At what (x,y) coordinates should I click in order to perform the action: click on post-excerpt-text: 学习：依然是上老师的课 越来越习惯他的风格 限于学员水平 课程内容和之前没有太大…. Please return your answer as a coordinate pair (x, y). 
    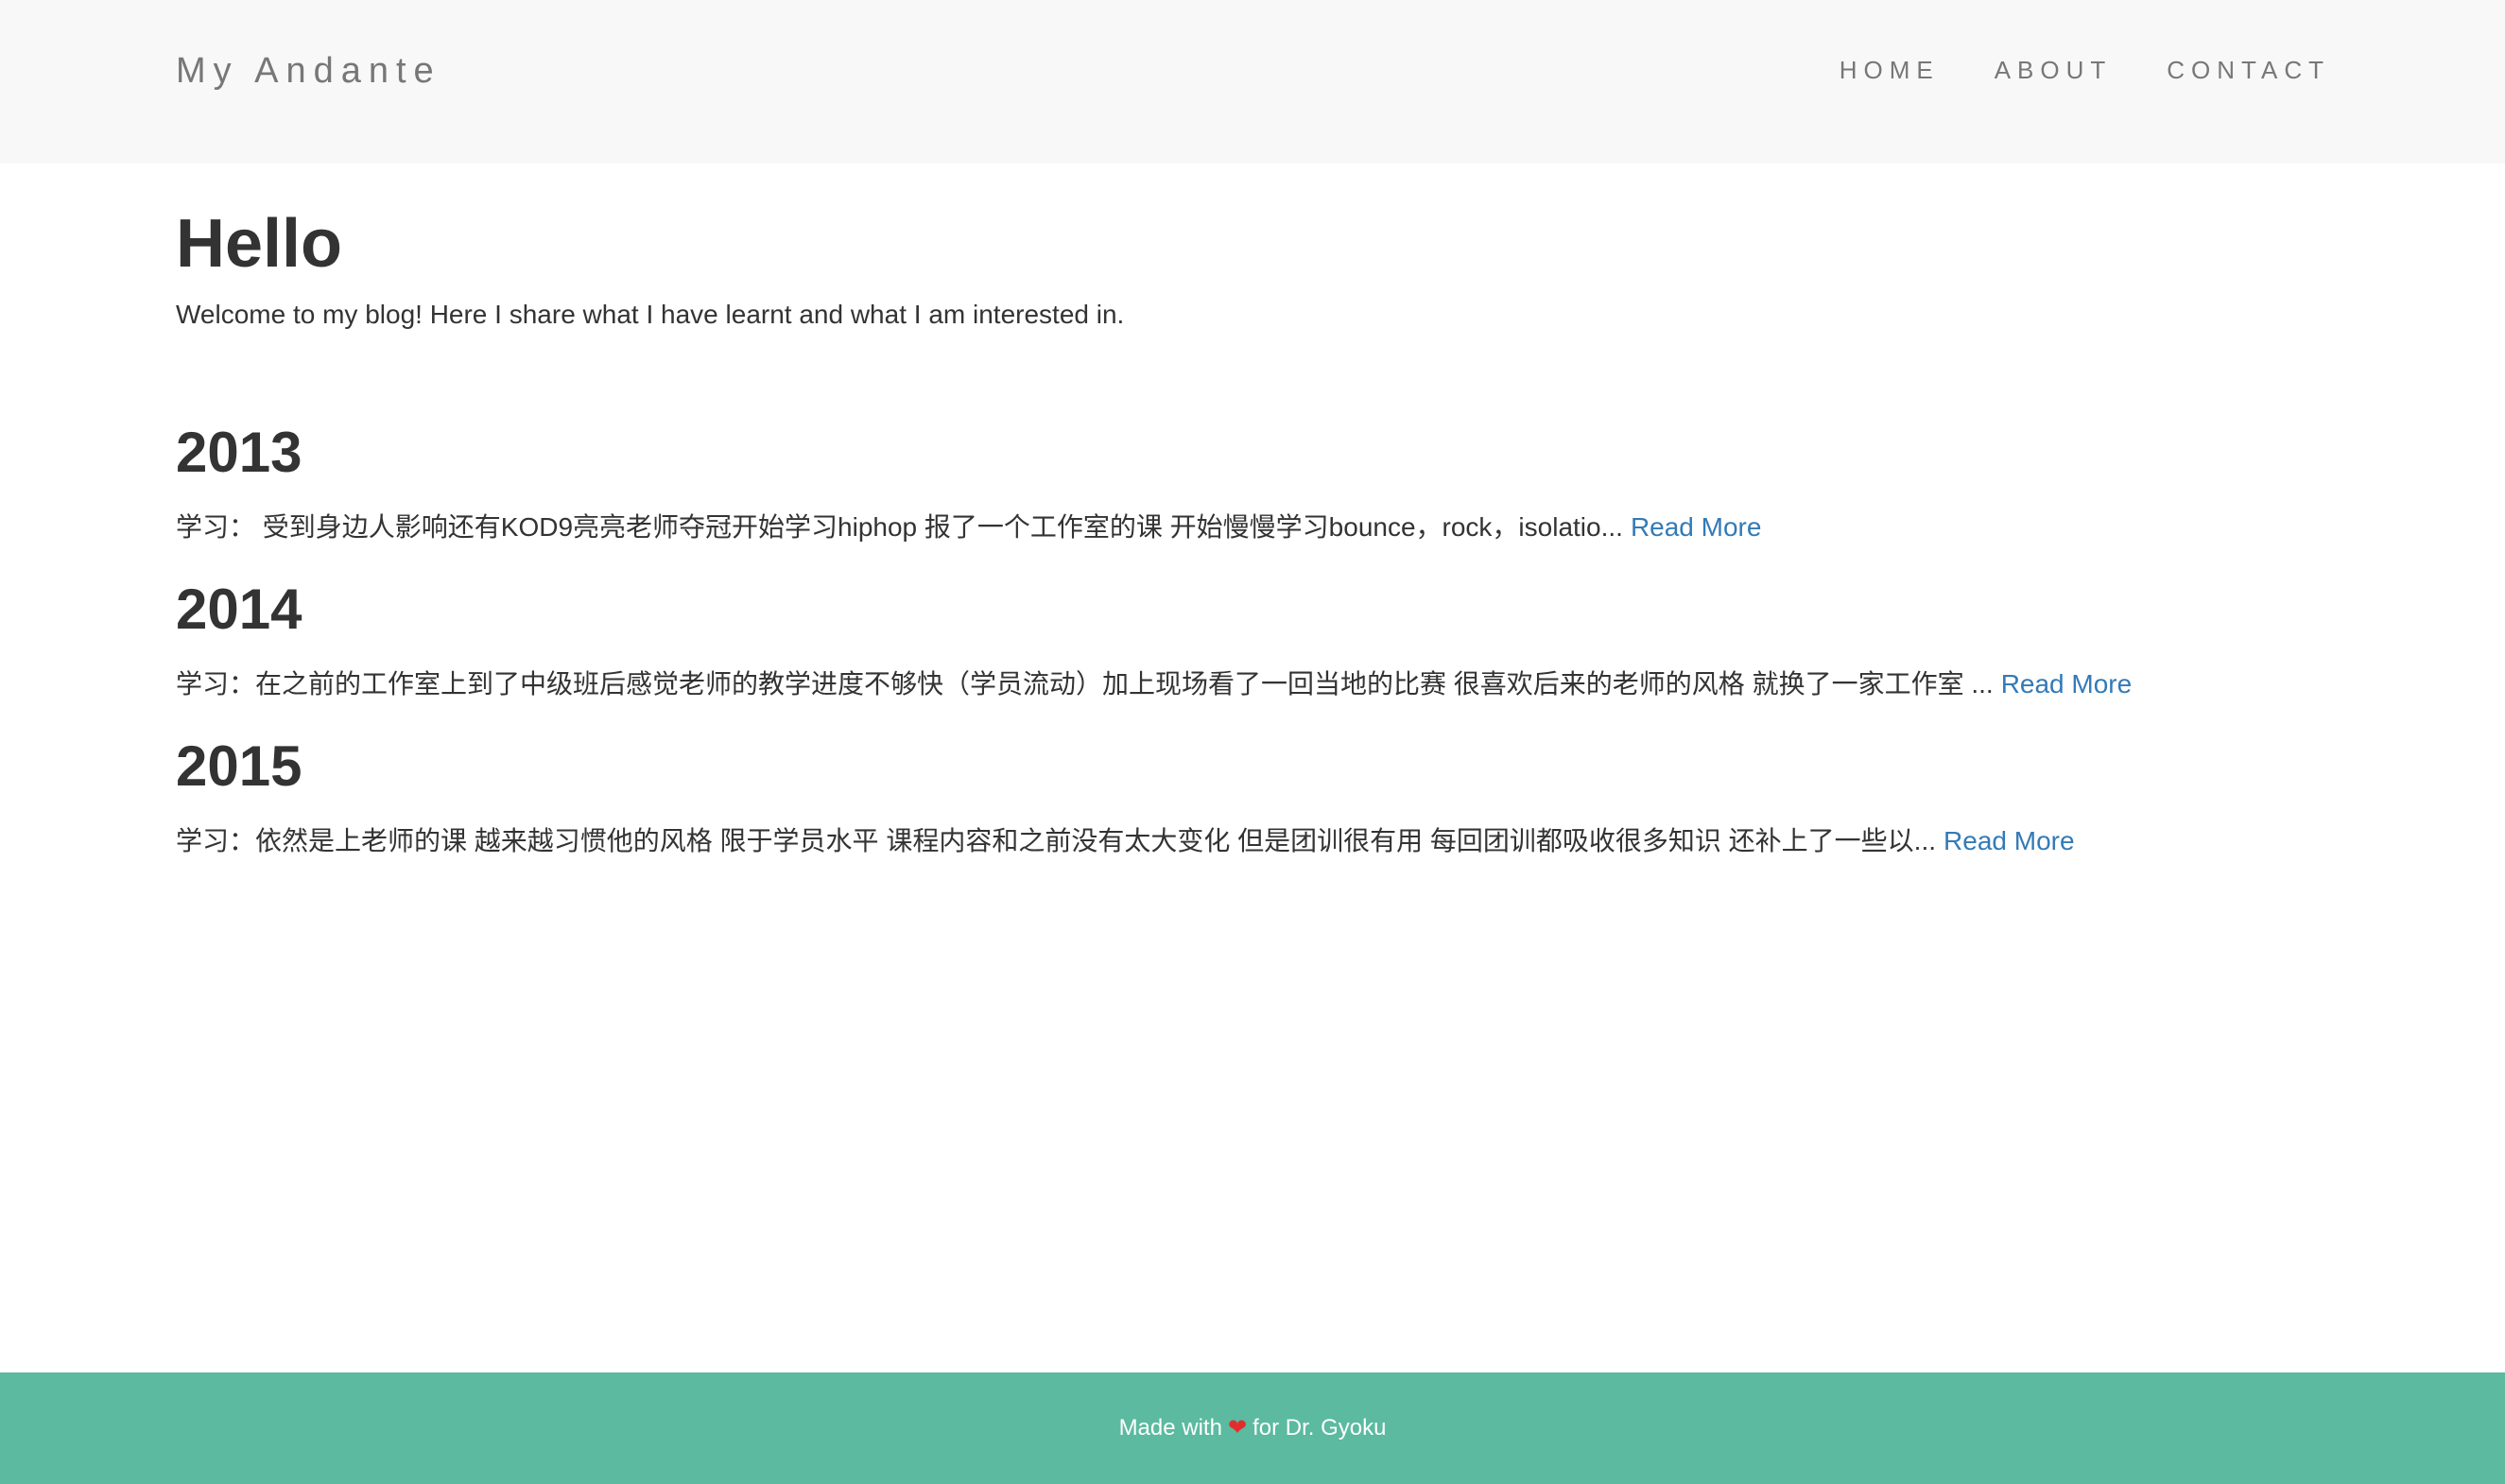
    Looking at the image, I should click on (1056, 841).